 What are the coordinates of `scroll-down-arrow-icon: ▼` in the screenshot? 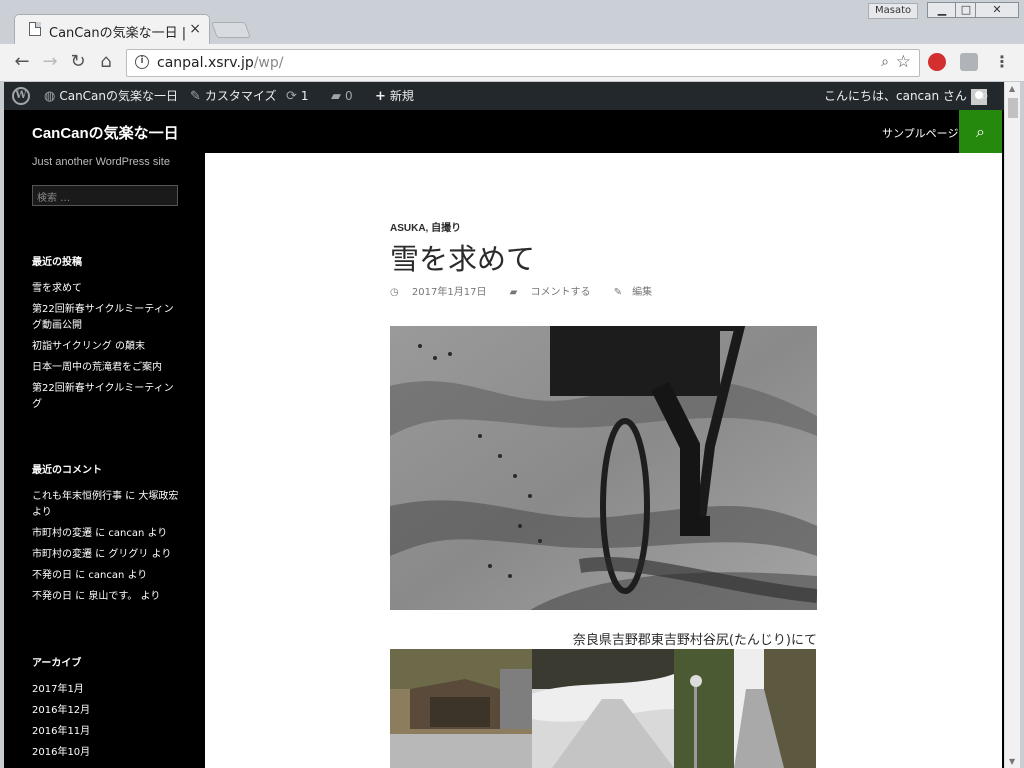 It's located at (1012, 761).